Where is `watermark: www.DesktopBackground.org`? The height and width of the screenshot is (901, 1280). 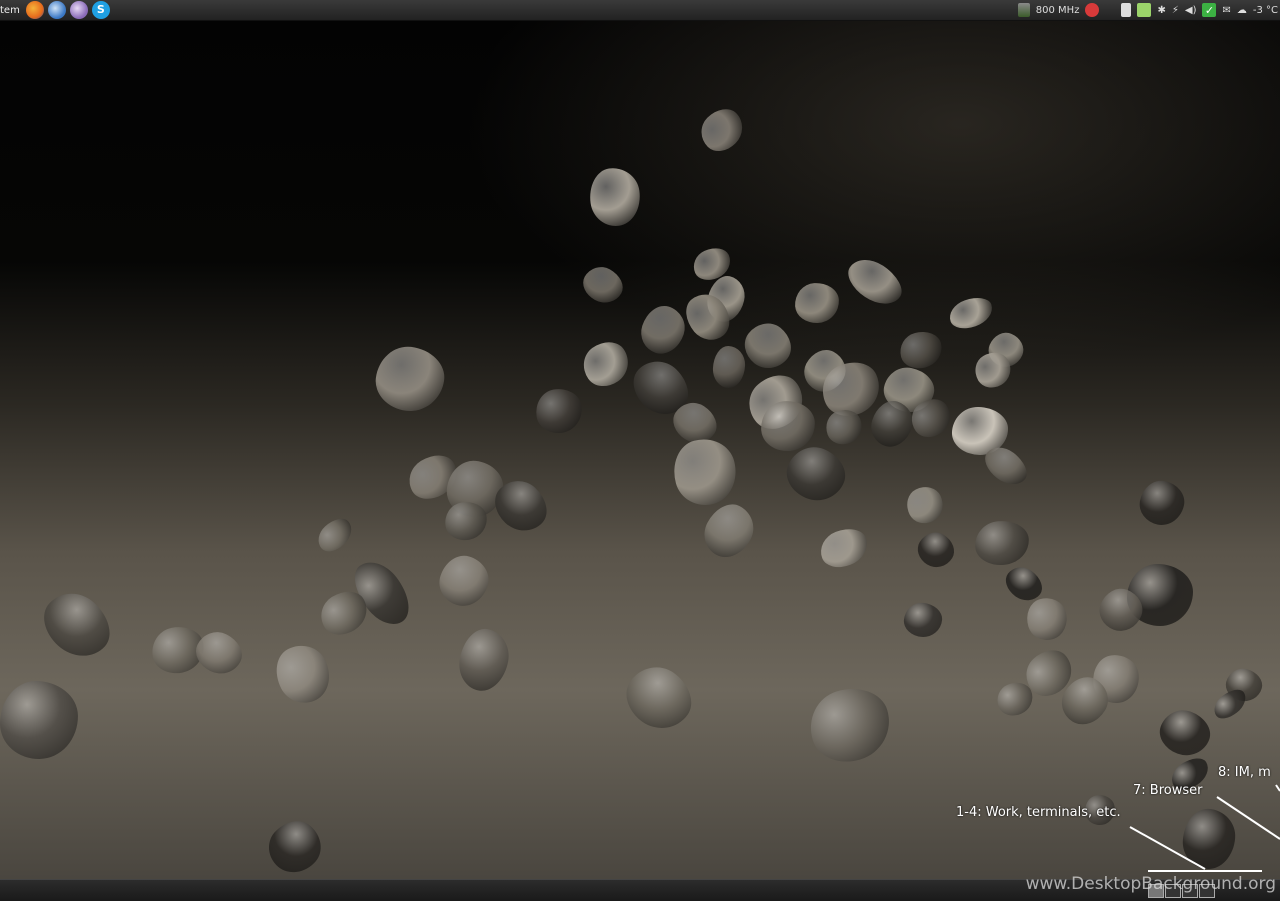 watermark: www.DesktopBackground.org is located at coordinates (1150, 884).